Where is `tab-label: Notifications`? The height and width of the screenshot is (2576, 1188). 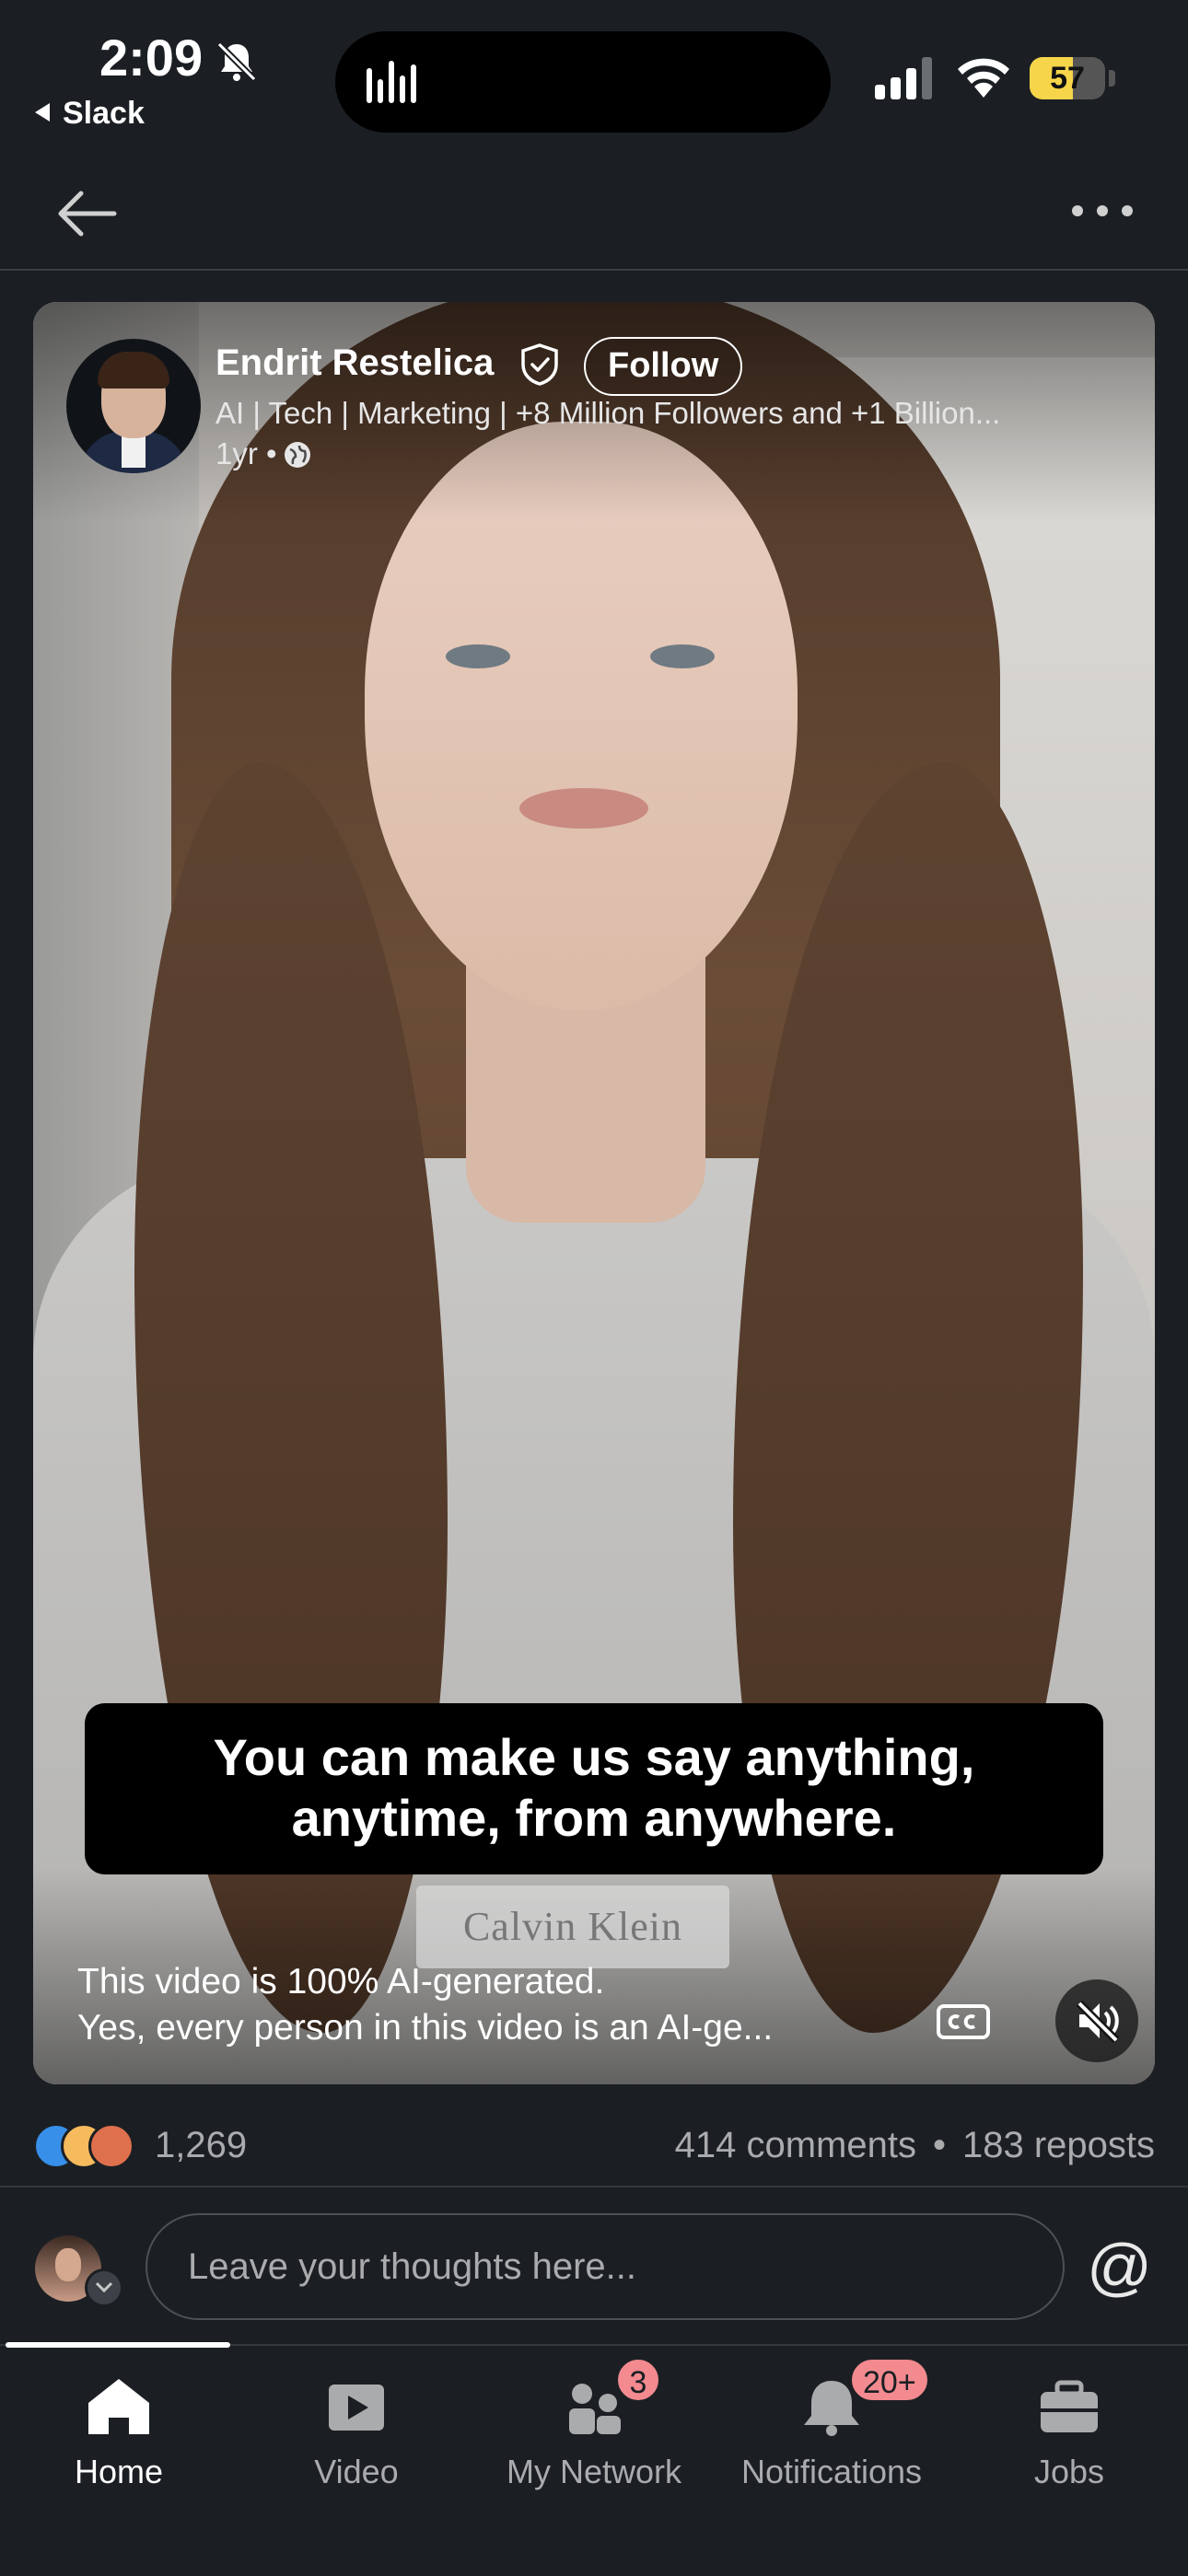
tab-label: Notifications is located at coordinates (831, 2471).